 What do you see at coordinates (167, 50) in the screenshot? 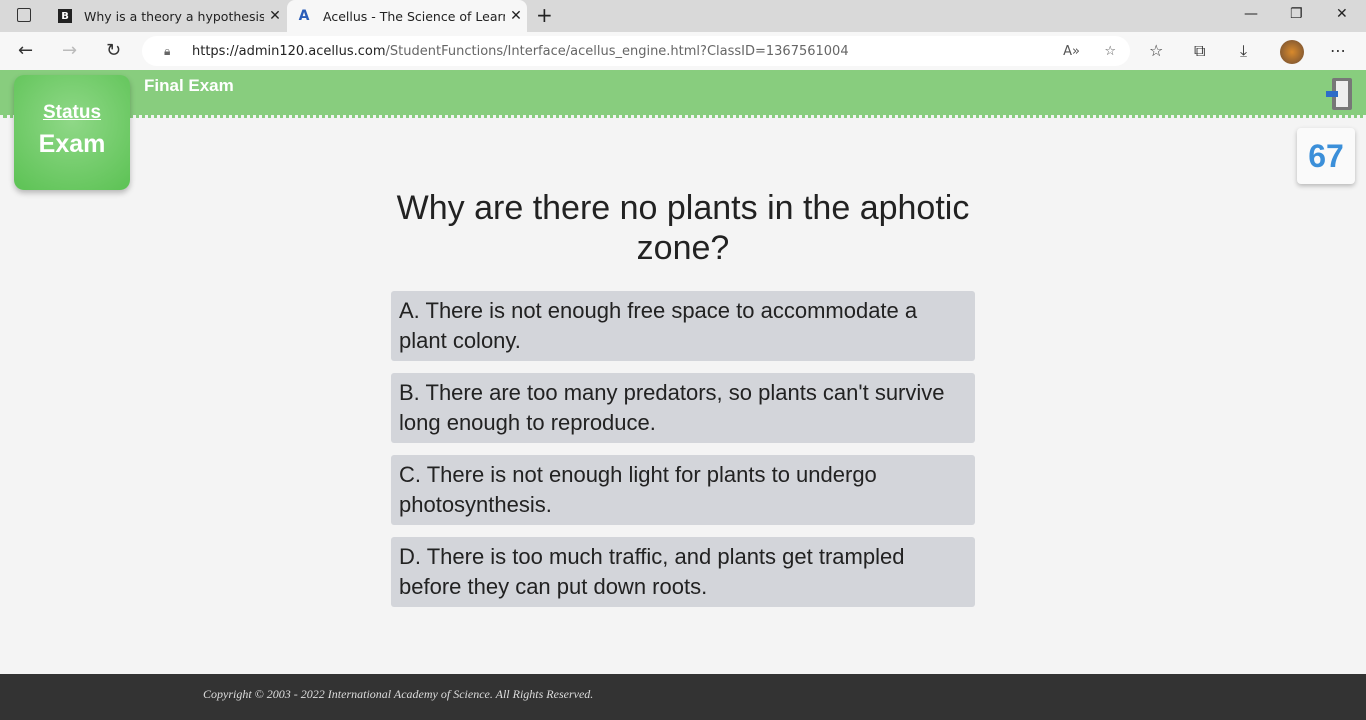
I see `lock-icon: 🔒︎` at bounding box center [167, 50].